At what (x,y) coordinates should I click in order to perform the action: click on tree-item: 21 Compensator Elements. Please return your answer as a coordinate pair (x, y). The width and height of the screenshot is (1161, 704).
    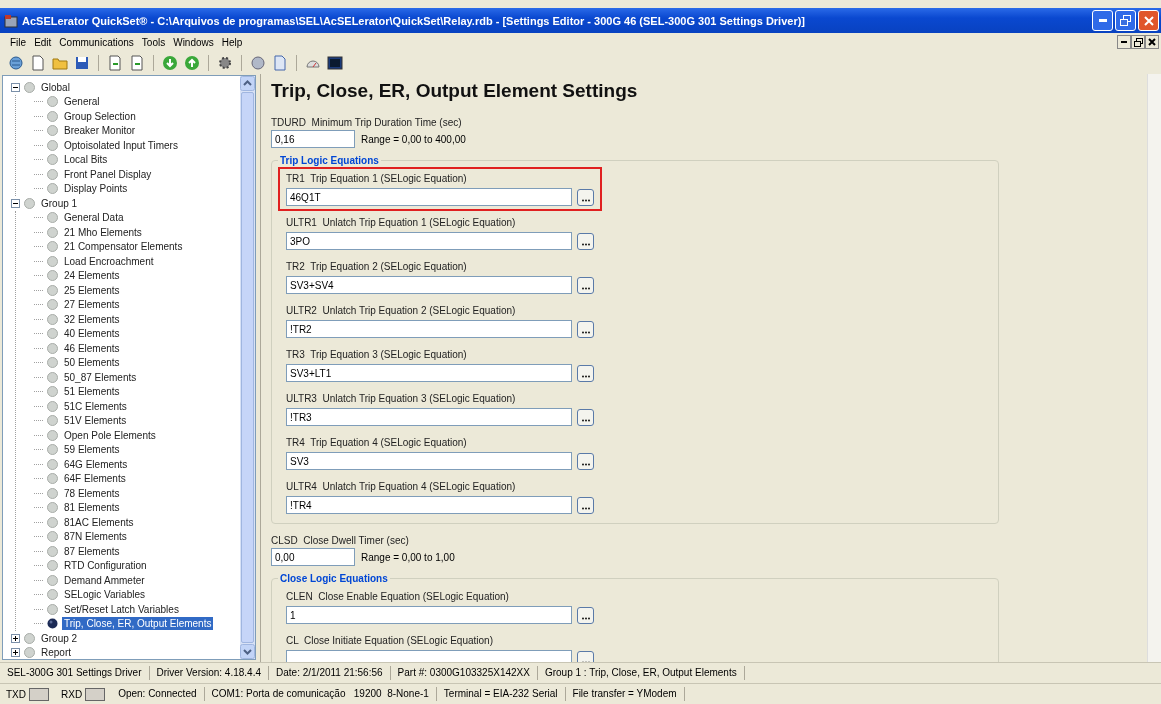
    Looking at the image, I should click on (123, 247).